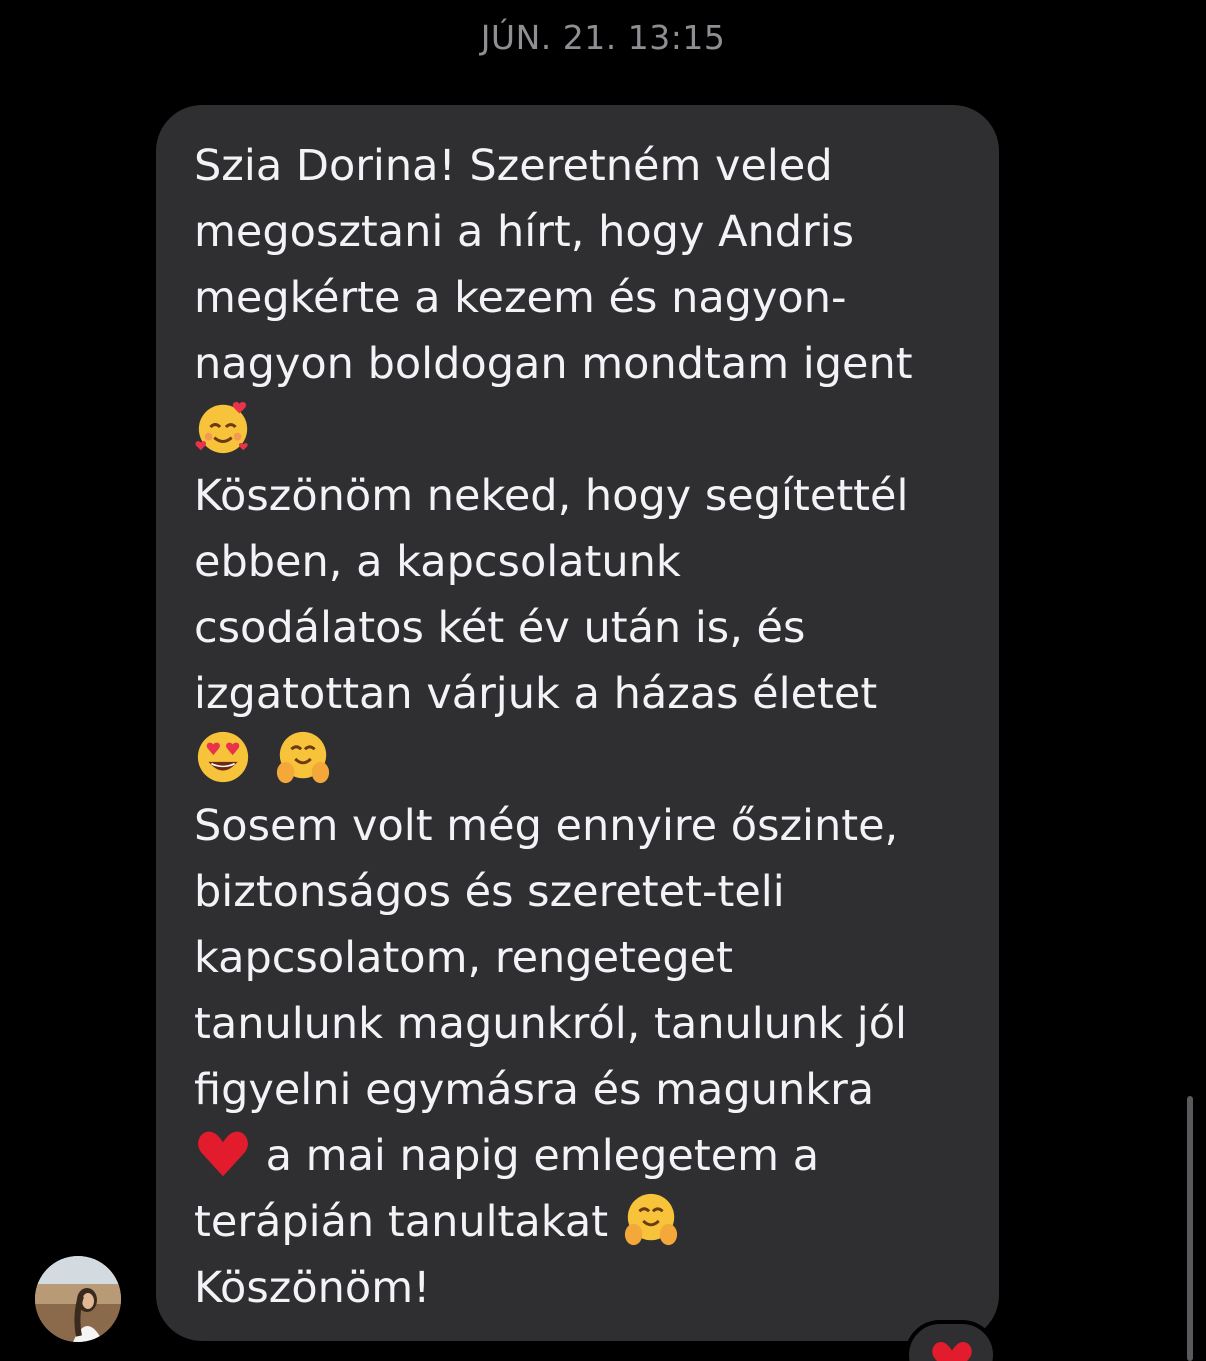 The image size is (1206, 1361). What do you see at coordinates (408, 1222) in the screenshot?
I see `message-line-text: terápián tanultakat` at bounding box center [408, 1222].